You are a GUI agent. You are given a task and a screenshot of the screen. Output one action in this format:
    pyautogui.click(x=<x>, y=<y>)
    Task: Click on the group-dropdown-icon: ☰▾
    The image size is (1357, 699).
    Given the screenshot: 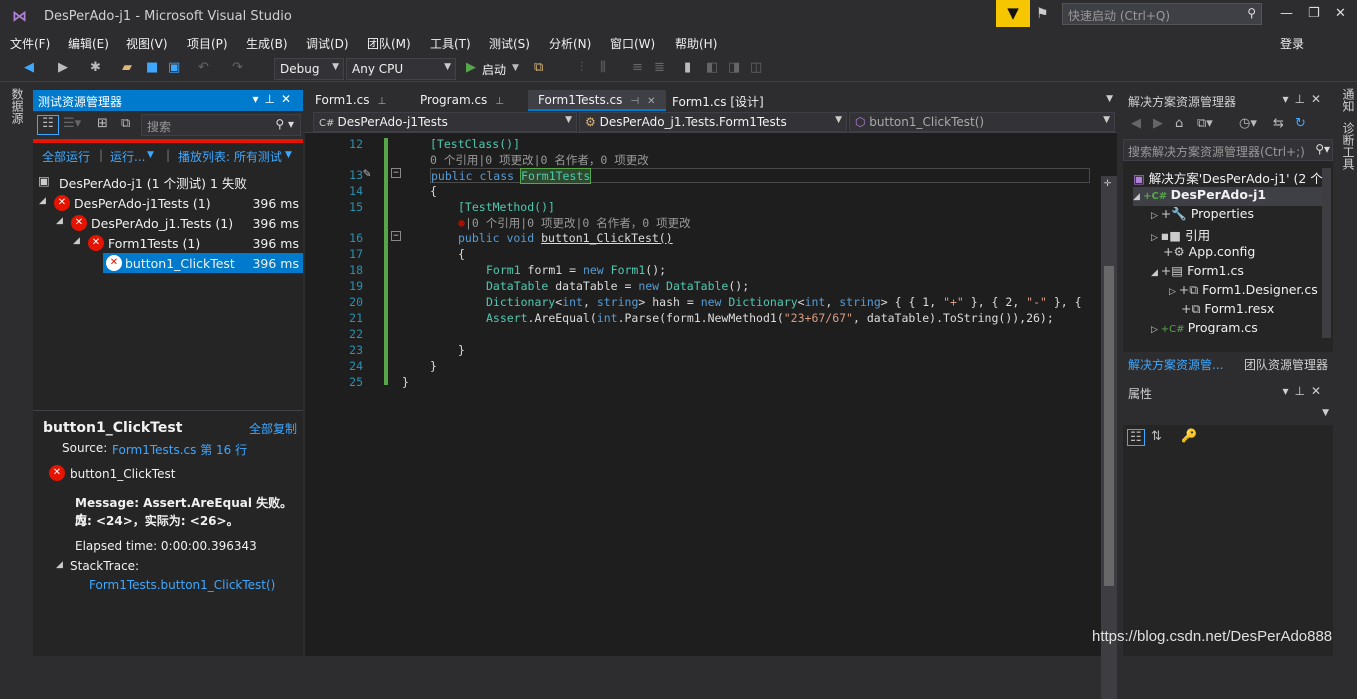 What is the action you would take?
    pyautogui.click(x=72, y=123)
    